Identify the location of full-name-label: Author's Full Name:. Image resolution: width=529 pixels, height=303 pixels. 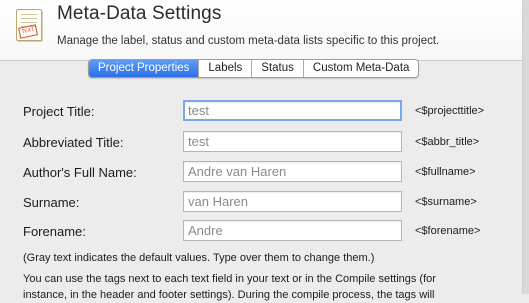
(80, 172).